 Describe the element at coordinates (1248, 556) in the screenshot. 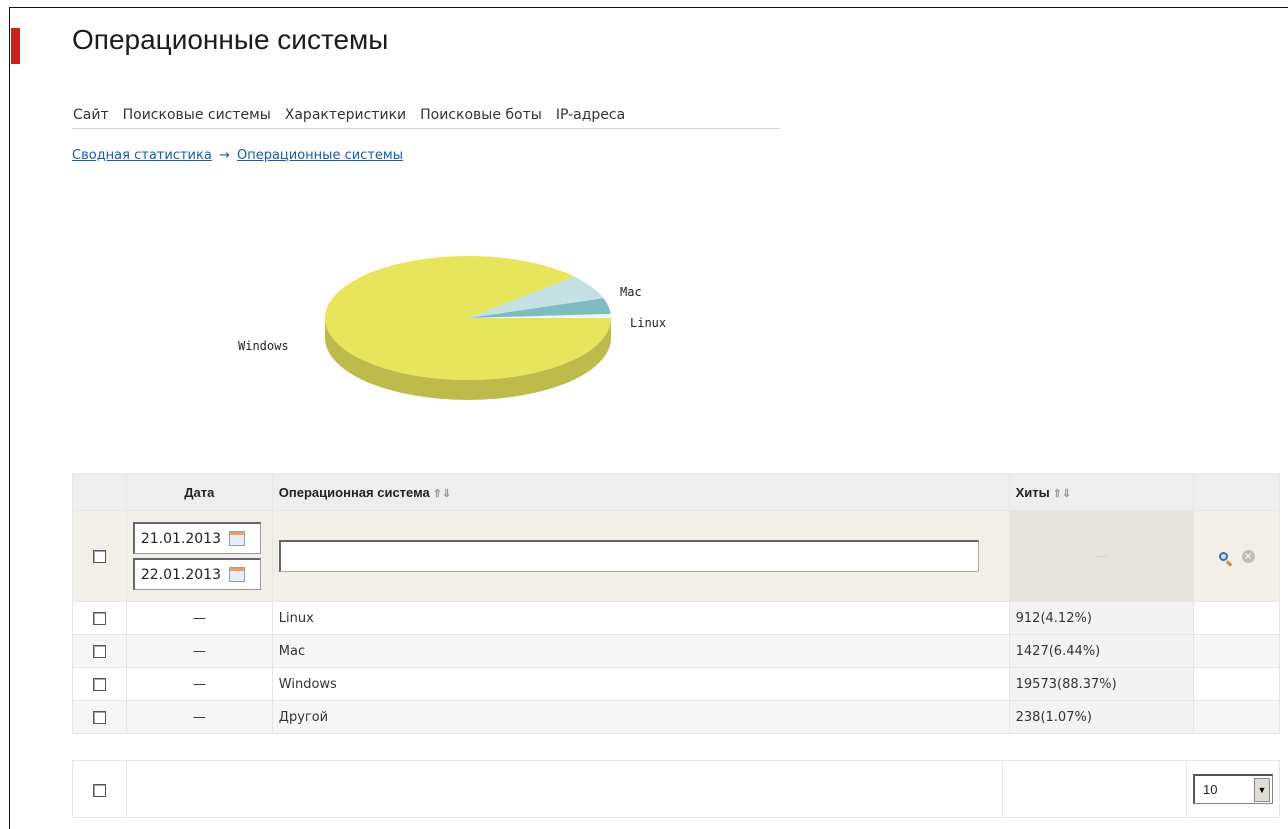

I see `close-icon: ×` at that location.